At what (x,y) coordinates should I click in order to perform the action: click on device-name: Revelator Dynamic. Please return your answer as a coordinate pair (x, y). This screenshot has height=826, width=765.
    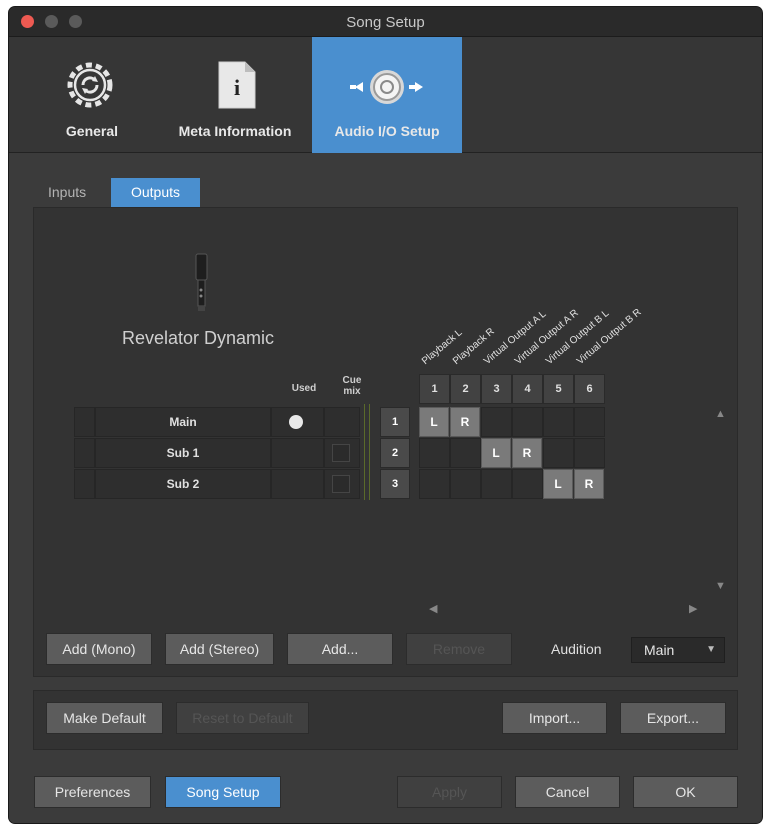
    Looking at the image, I should click on (198, 338).